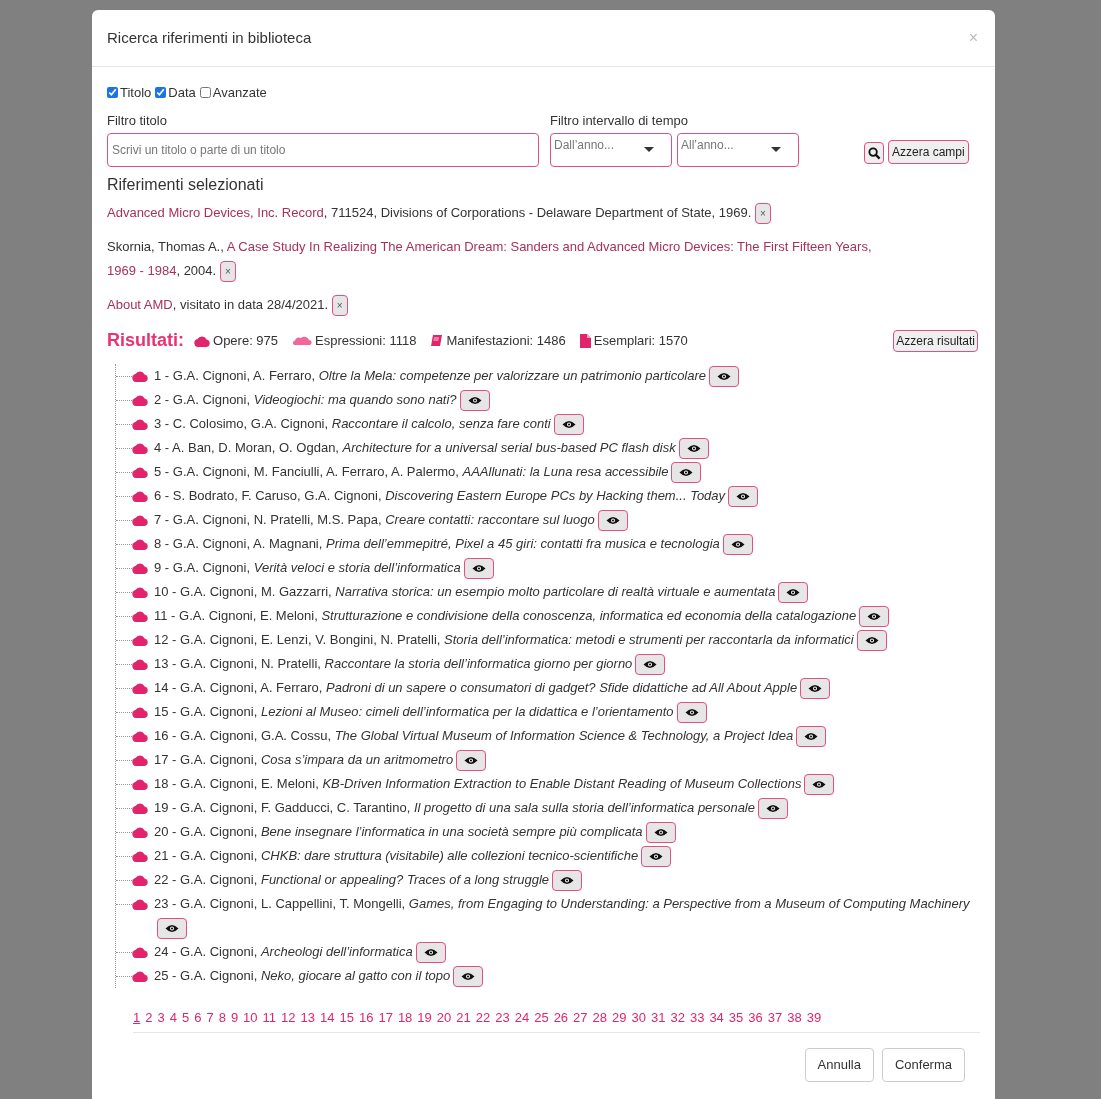  Describe the element at coordinates (327, 1018) in the screenshot. I see `page-link: 14` at that location.